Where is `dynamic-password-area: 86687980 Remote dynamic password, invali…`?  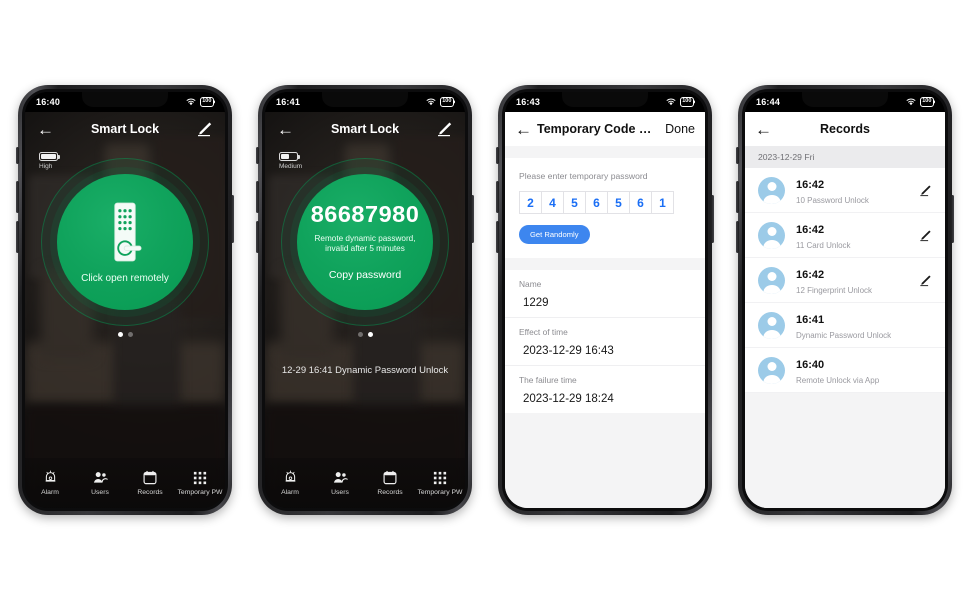
dynamic-password-area: 86687980 Remote dynamic password, invali… is located at coordinates (365, 242).